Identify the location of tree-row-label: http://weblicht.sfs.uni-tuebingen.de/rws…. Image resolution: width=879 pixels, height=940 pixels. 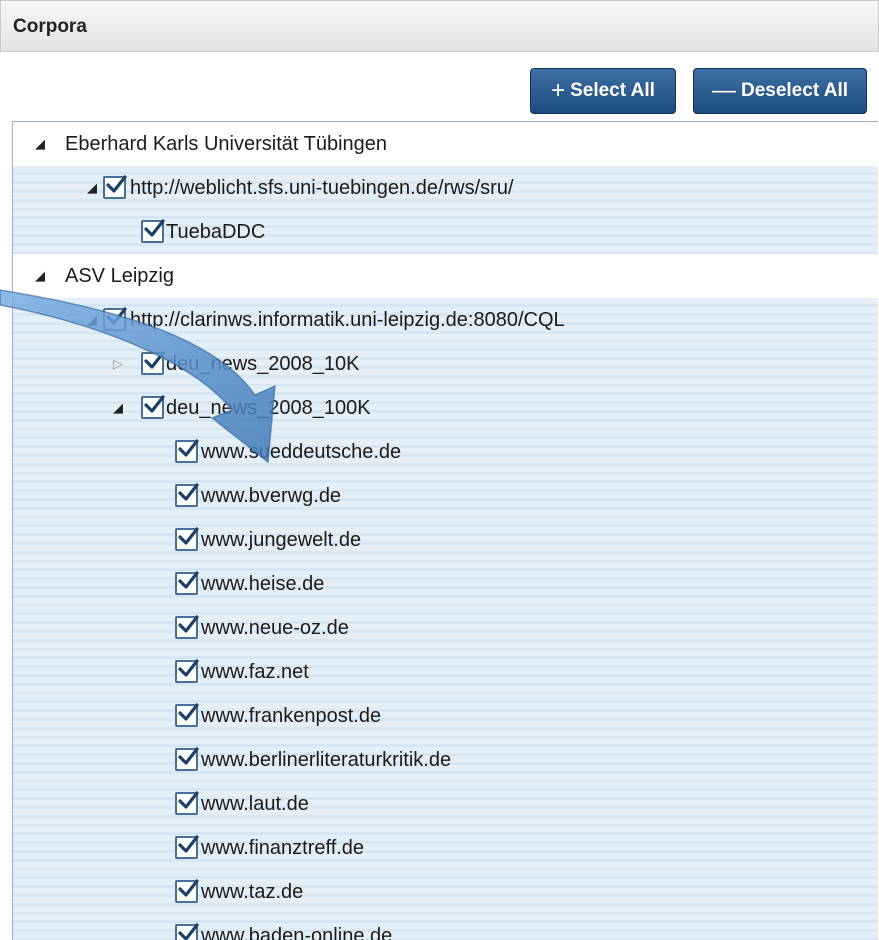
(322, 188).